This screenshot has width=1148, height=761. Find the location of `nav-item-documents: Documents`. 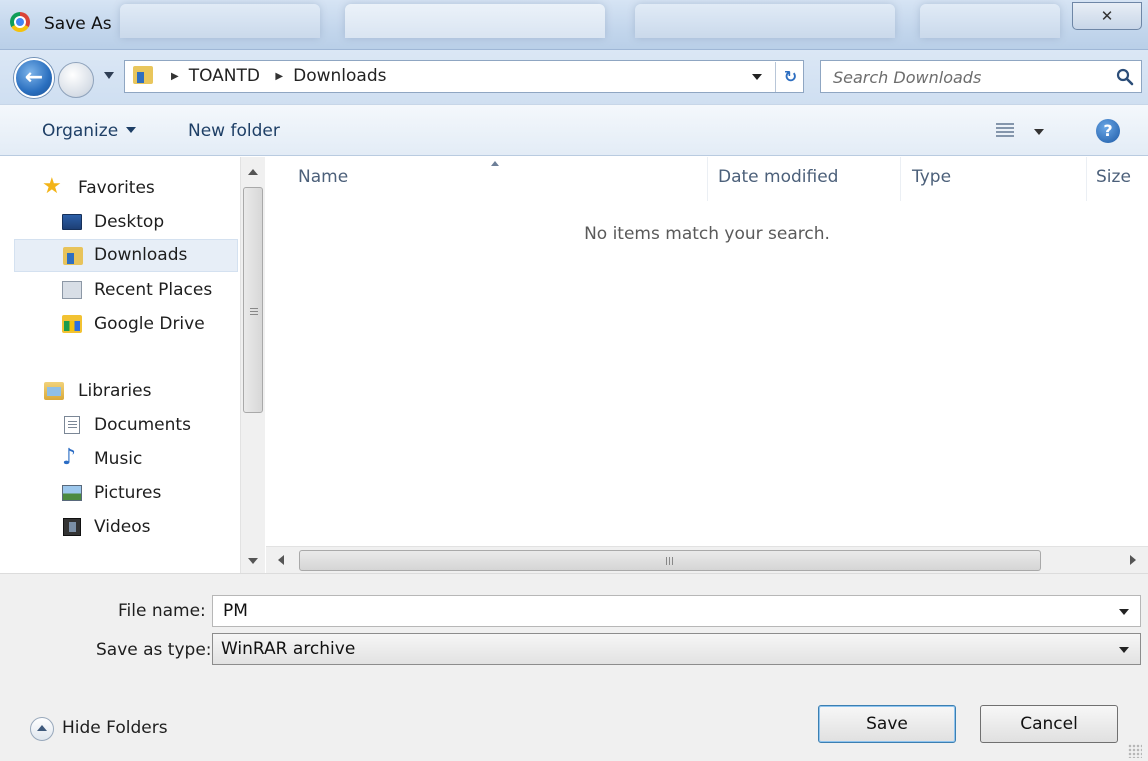

nav-item-documents: Documents is located at coordinates (119, 425).